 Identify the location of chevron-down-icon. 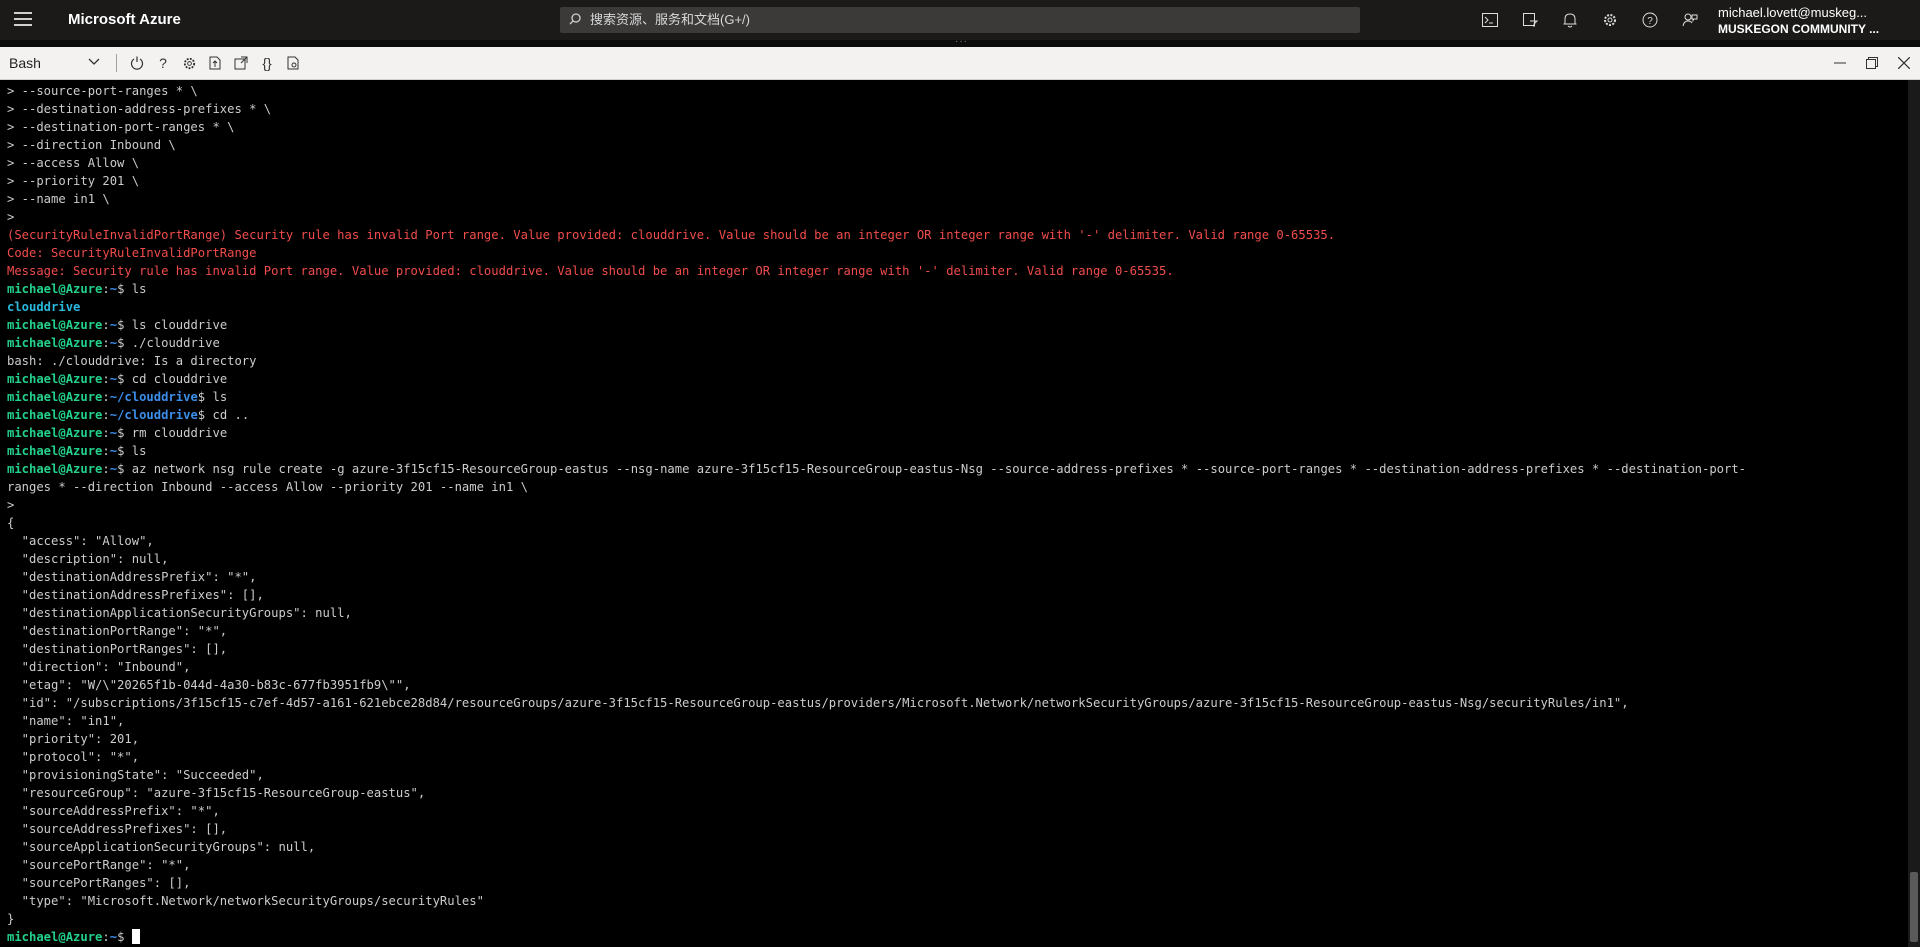
(94, 61).